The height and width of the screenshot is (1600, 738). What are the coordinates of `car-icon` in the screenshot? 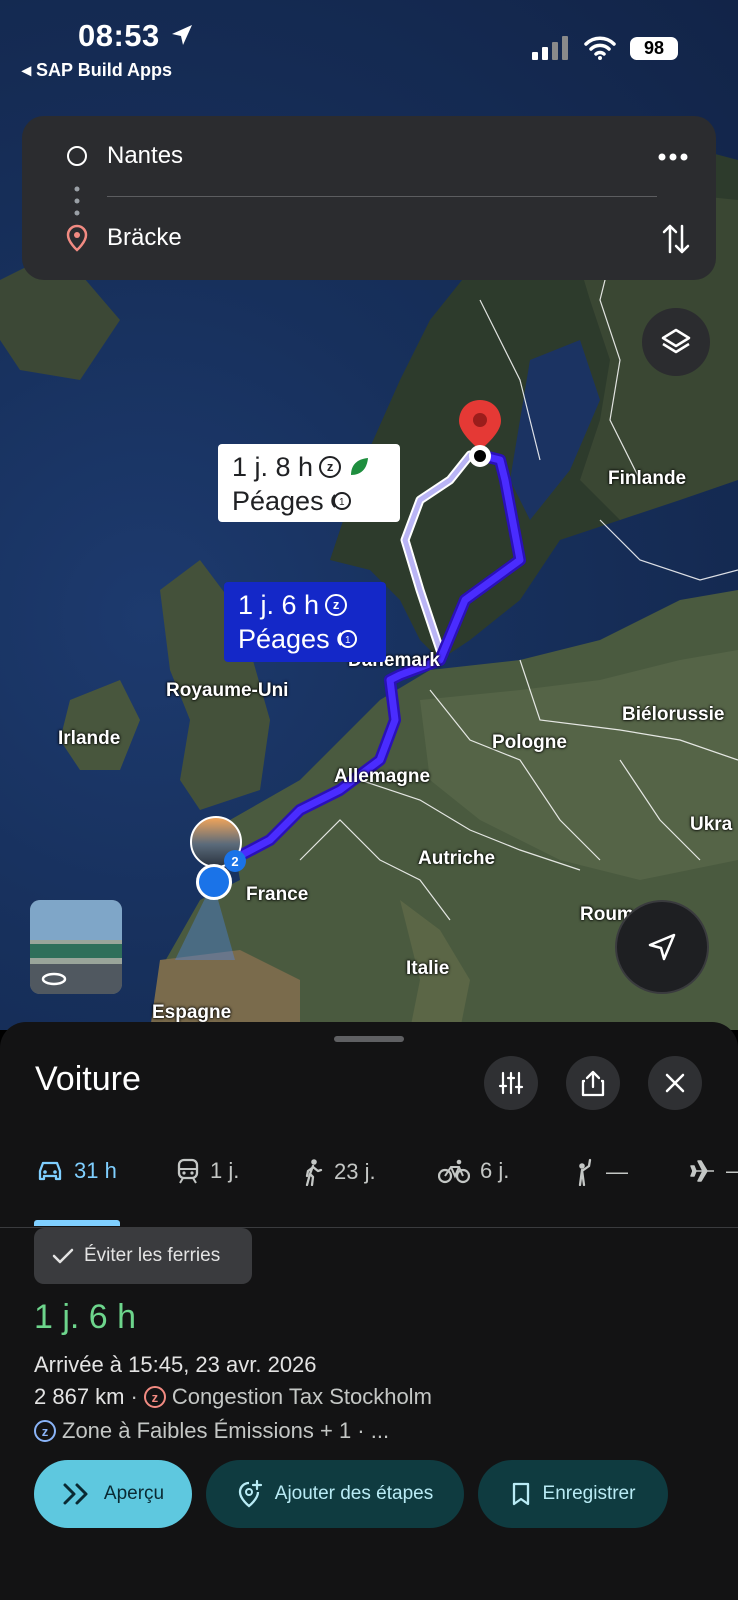 It's located at (50, 1171).